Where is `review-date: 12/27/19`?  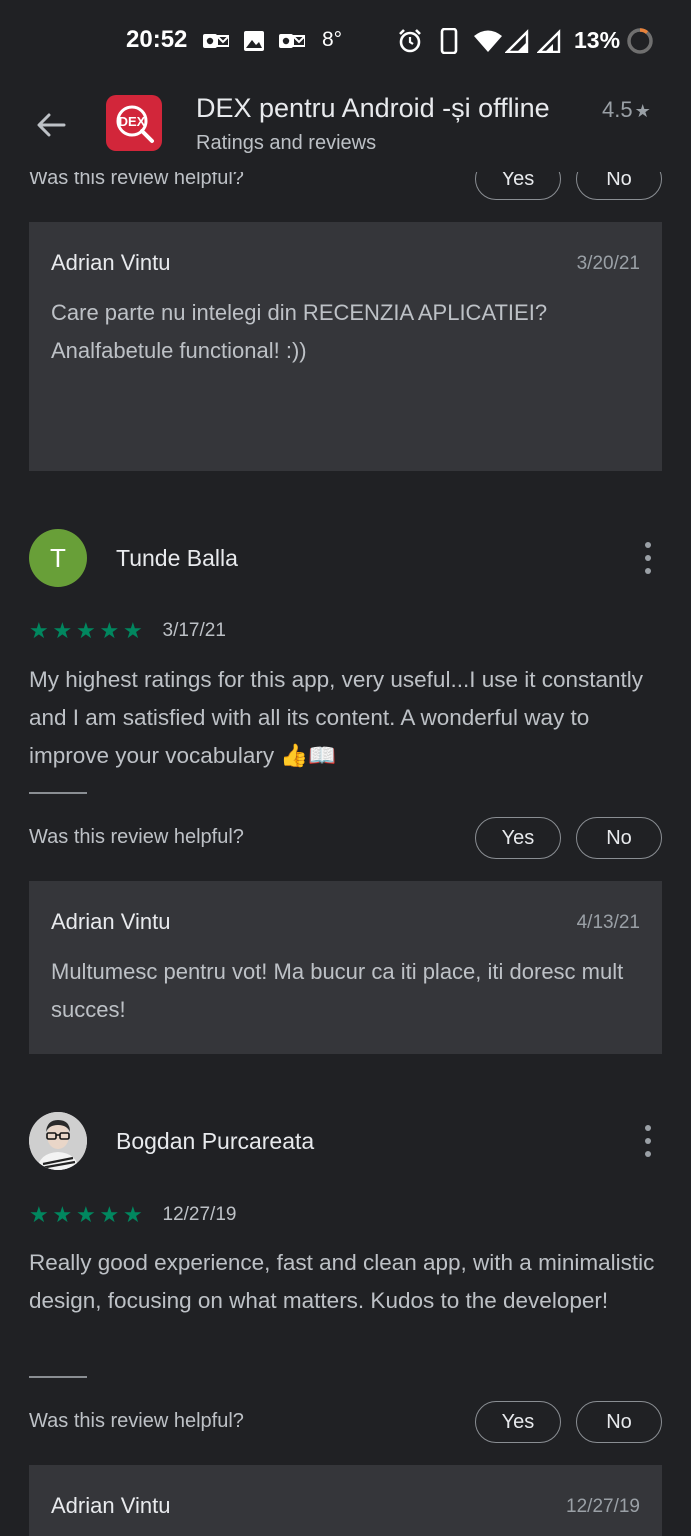
review-date: 12/27/19 is located at coordinates (199, 1214).